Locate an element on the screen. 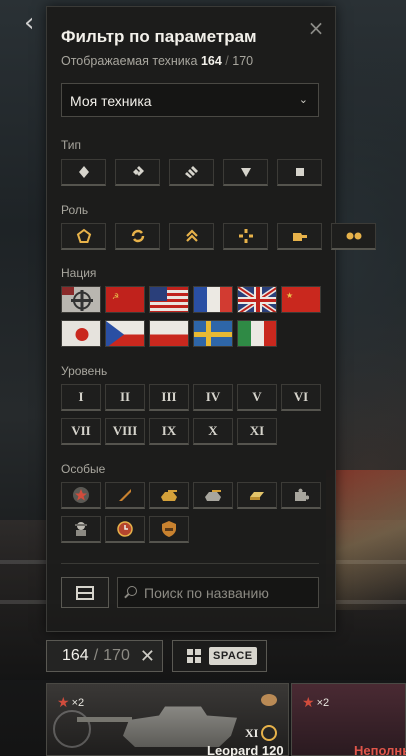 The height and width of the screenshot is (756, 406). level-1-filter: I is located at coordinates (81, 397).